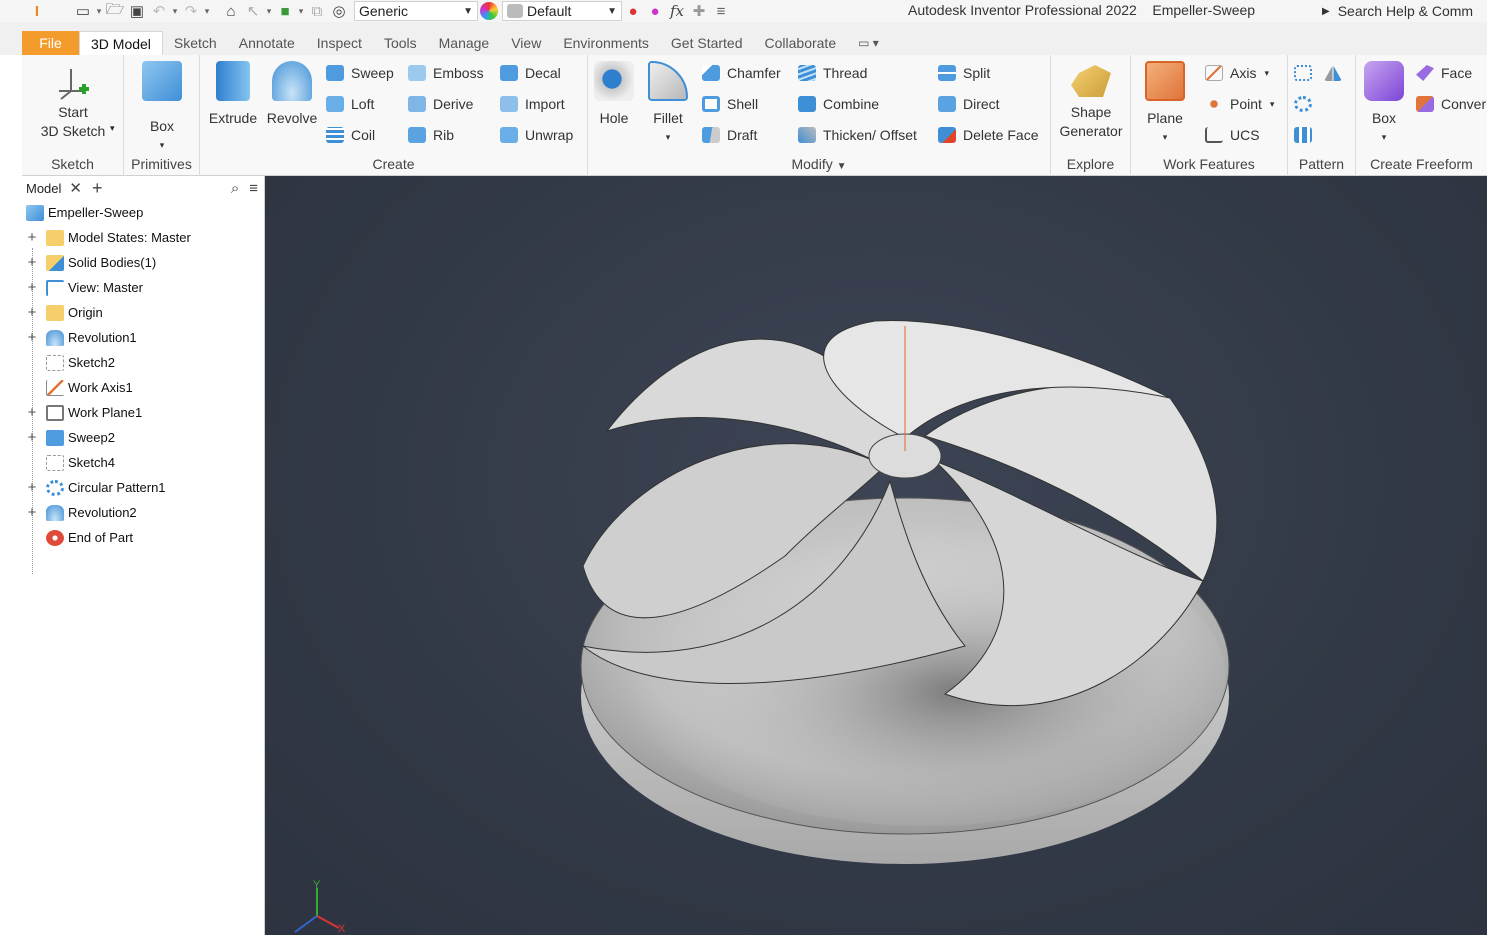 Image resolution: width=1487 pixels, height=935 pixels. Describe the element at coordinates (819, 164) in the screenshot. I see `panel-title-modify: Modify ▼` at that location.